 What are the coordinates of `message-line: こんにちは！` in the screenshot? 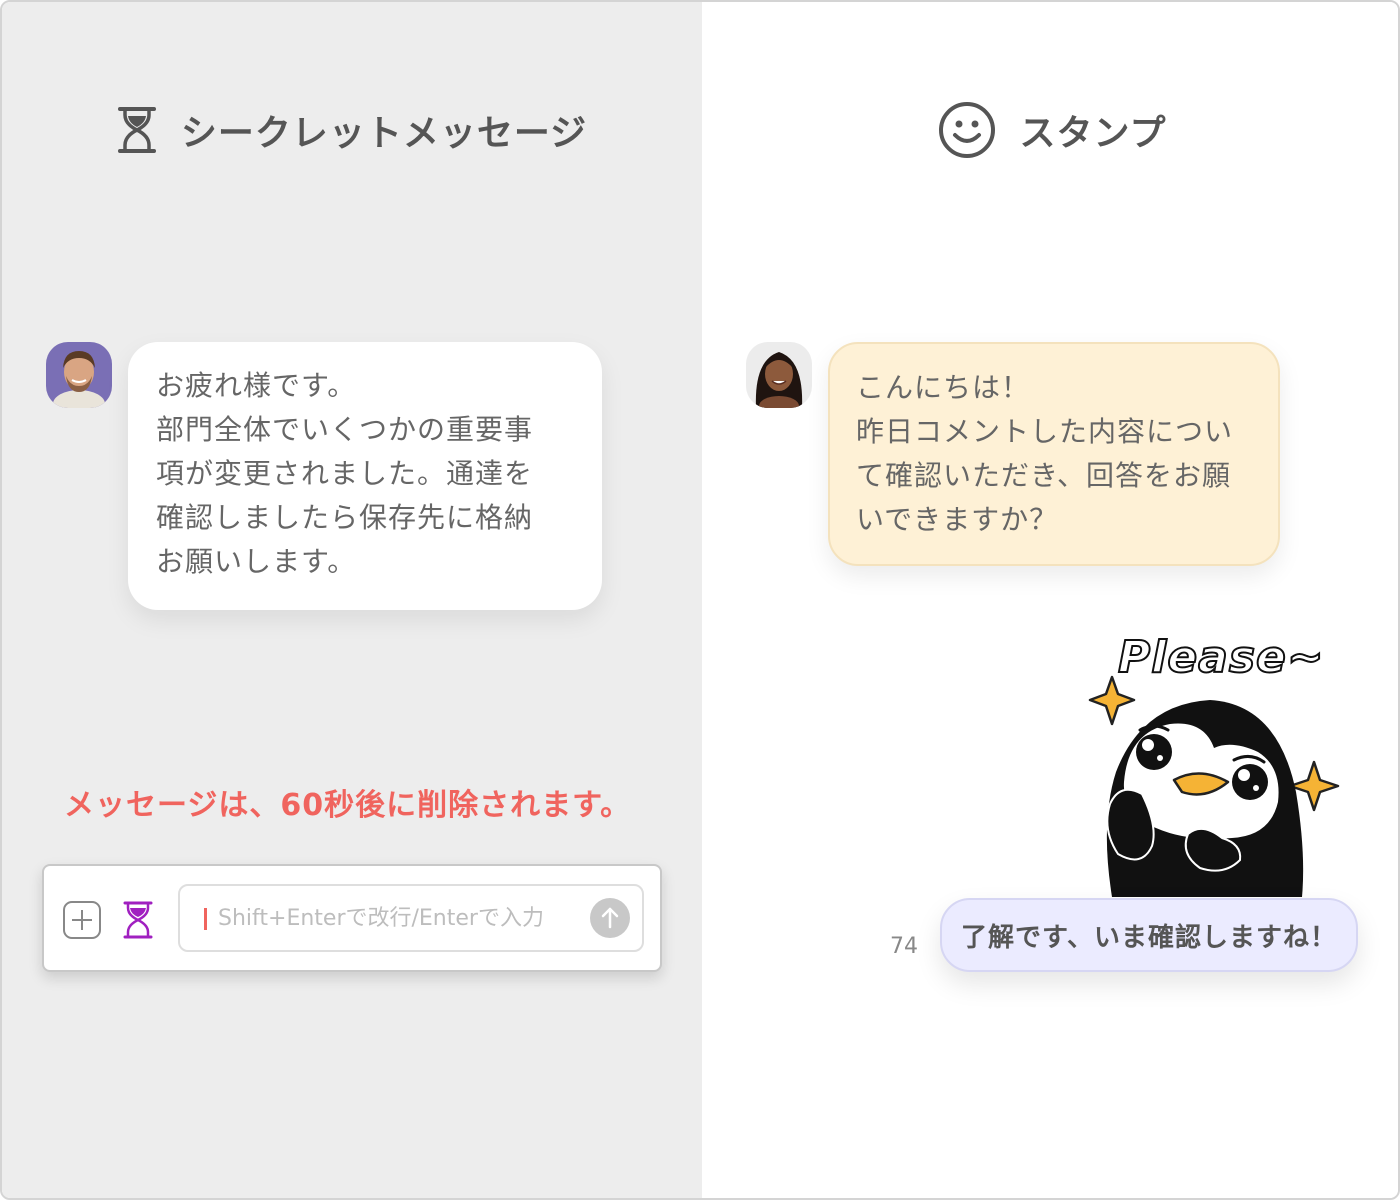 It's located at (943, 387).